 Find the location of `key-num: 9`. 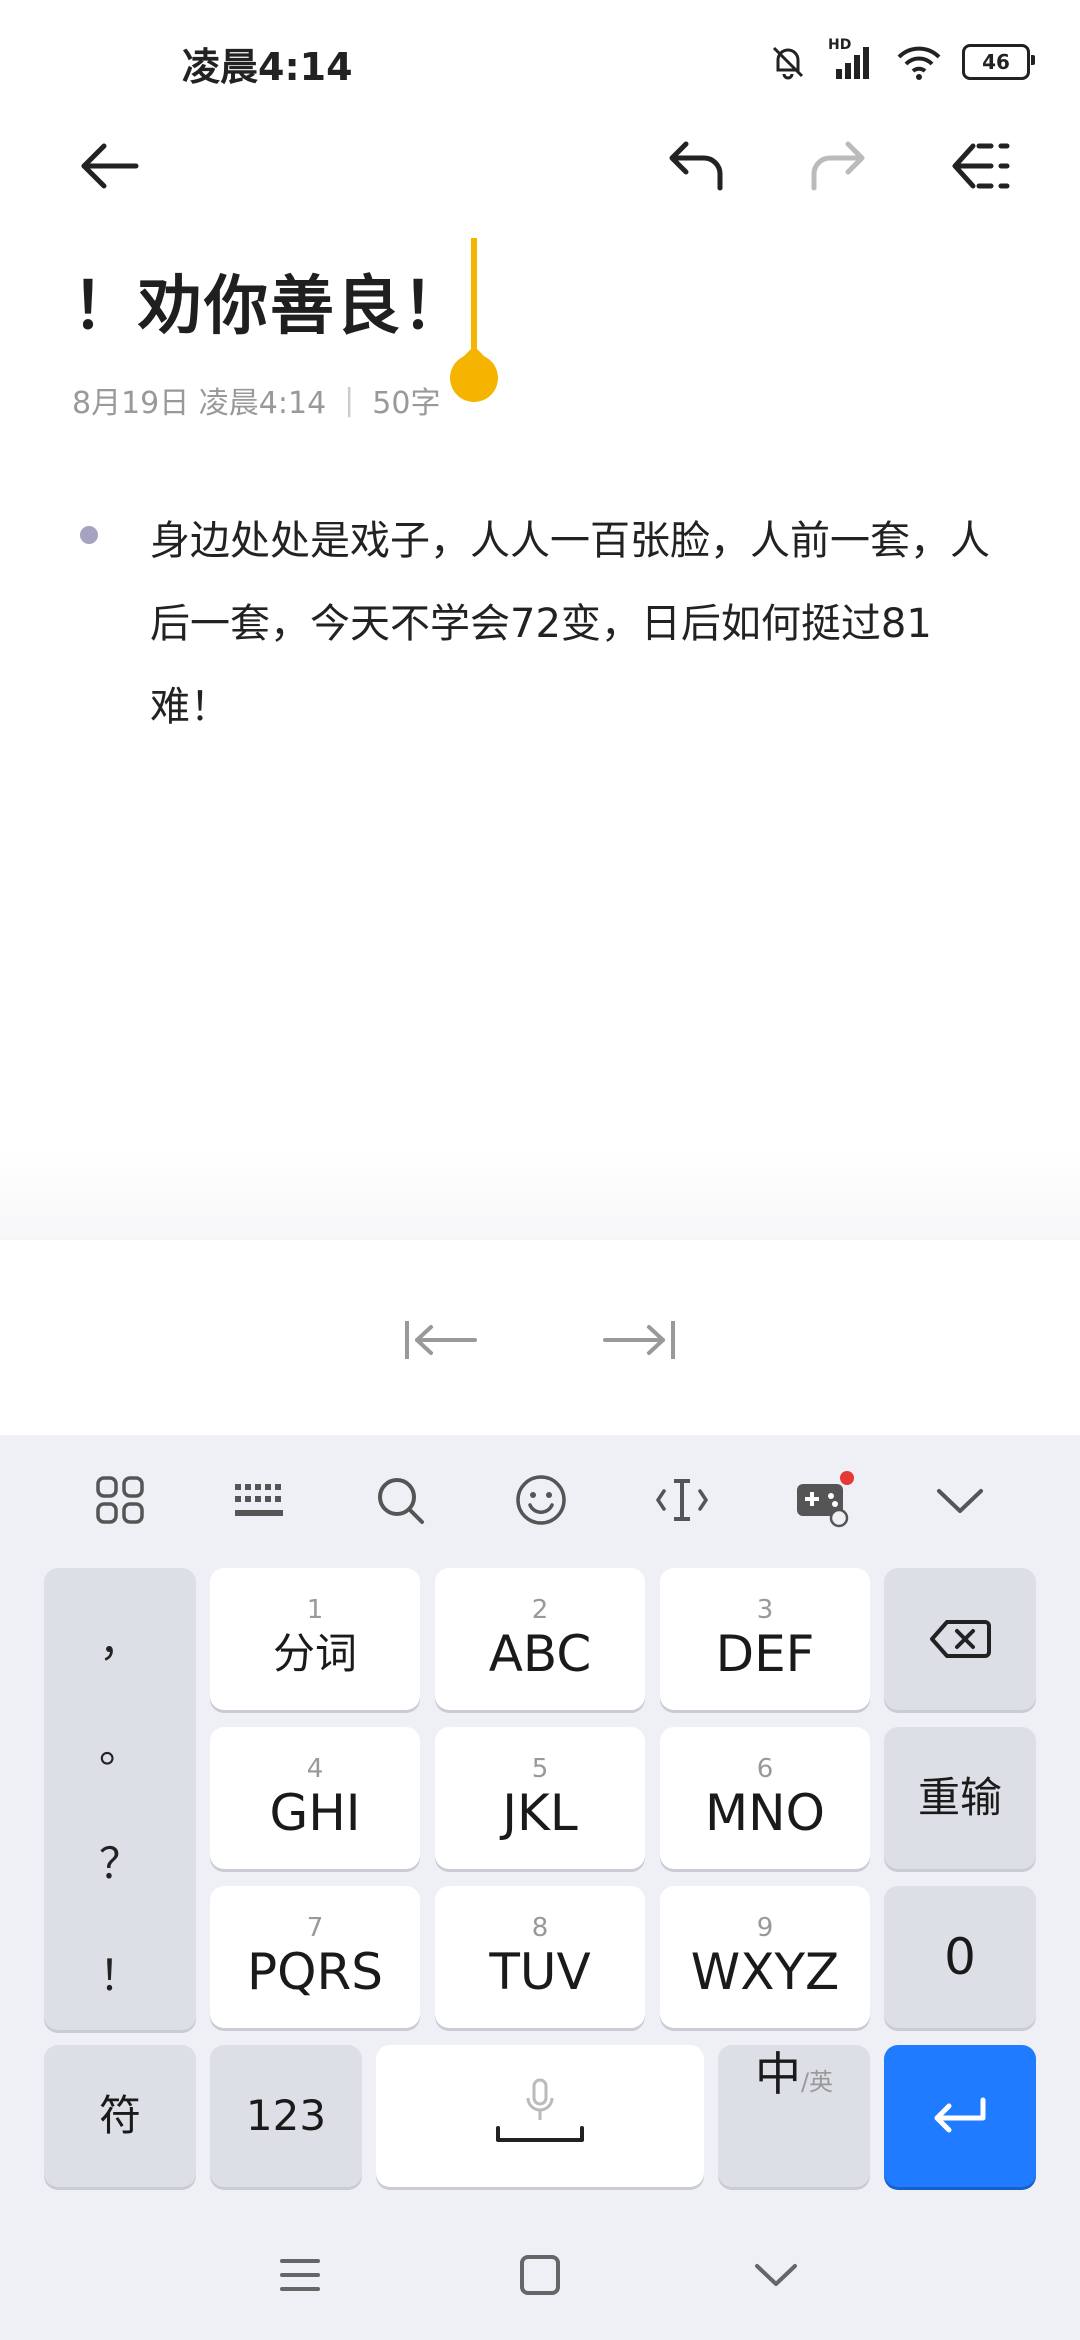

key-num: 9 is located at coordinates (765, 1928).